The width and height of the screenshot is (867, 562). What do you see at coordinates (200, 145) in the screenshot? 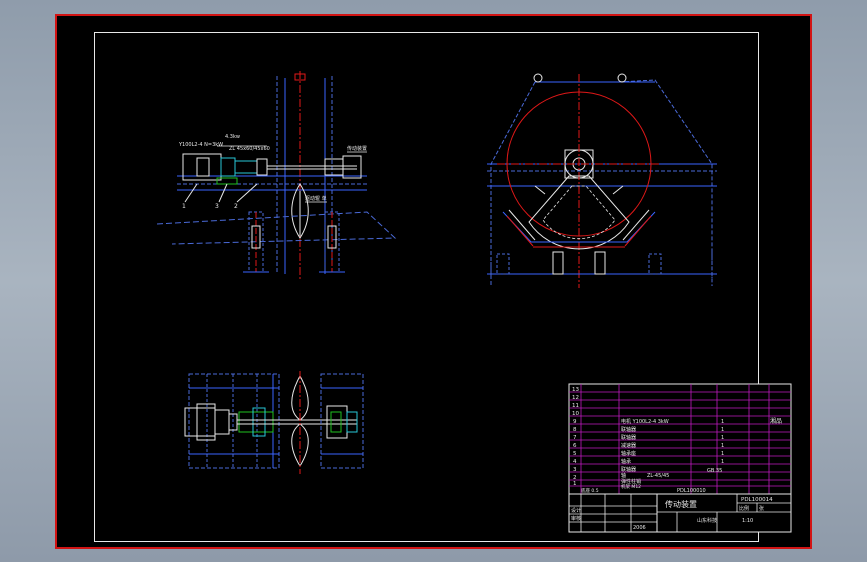
I see `motor-label: Y100L2-4 N=3kW` at bounding box center [200, 145].